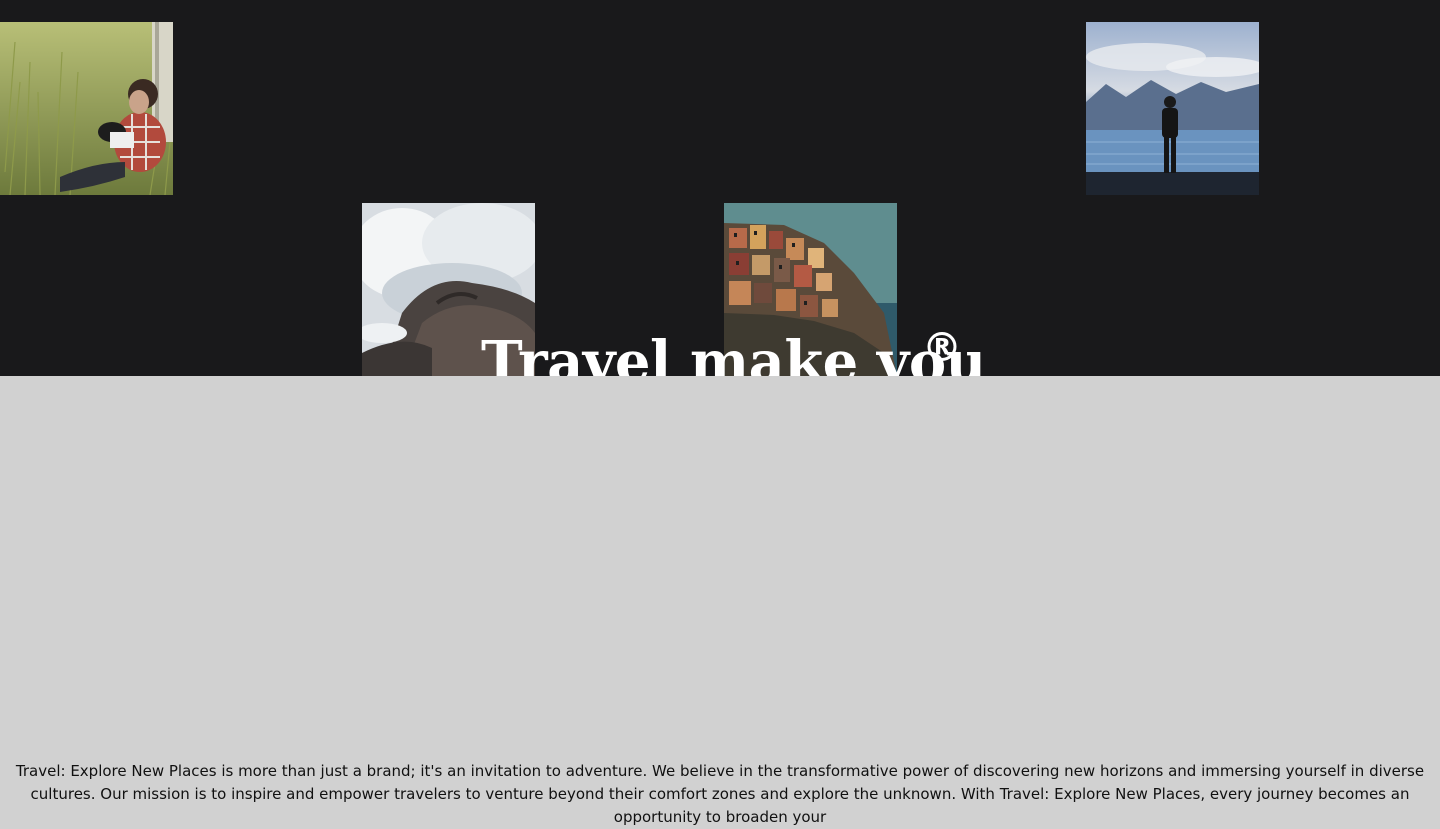 The image size is (1440, 829). Describe the element at coordinates (1172, 108) in the screenshot. I see `person-at-lake-photo` at that location.